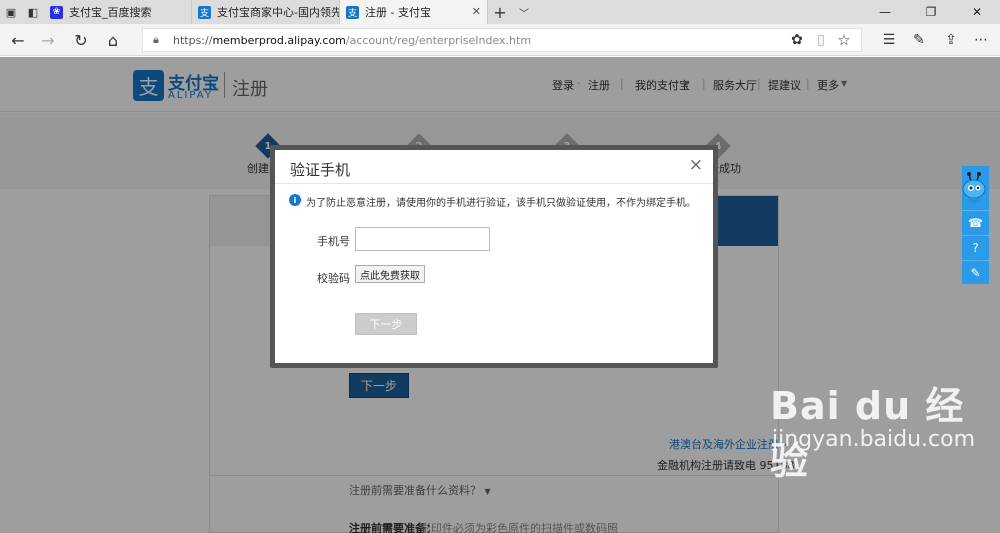 The height and width of the screenshot is (533, 1000). Describe the element at coordinates (975, 222) in the screenshot. I see `customer-service-icon: ☎` at that location.